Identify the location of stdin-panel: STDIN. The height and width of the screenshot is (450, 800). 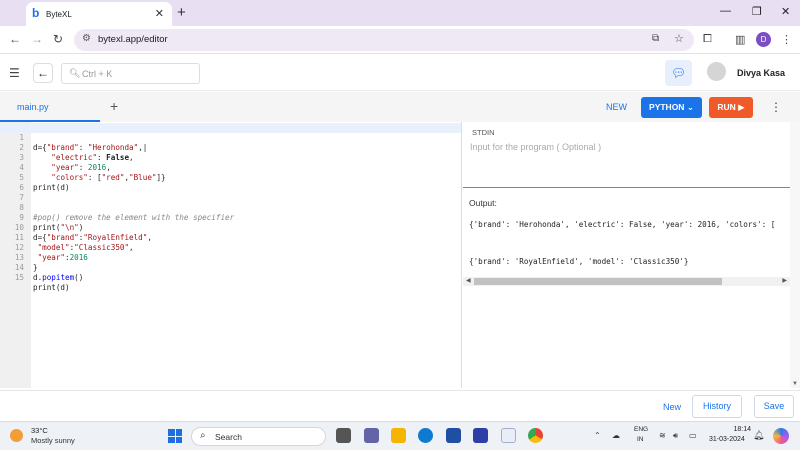
(626, 155).